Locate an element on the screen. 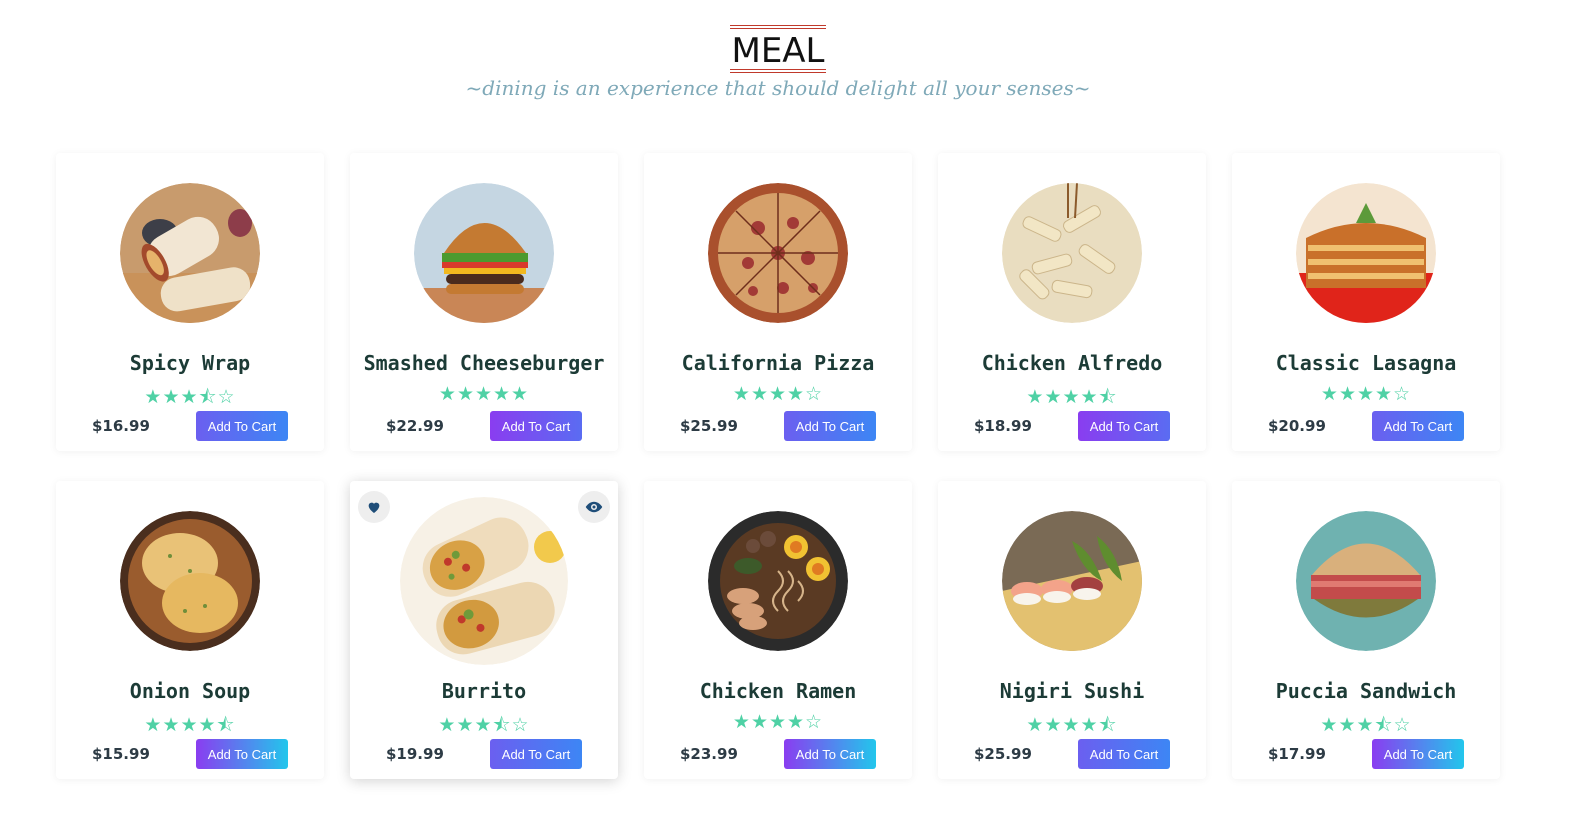  item-name: Spicy Wrap is located at coordinates (190, 363).